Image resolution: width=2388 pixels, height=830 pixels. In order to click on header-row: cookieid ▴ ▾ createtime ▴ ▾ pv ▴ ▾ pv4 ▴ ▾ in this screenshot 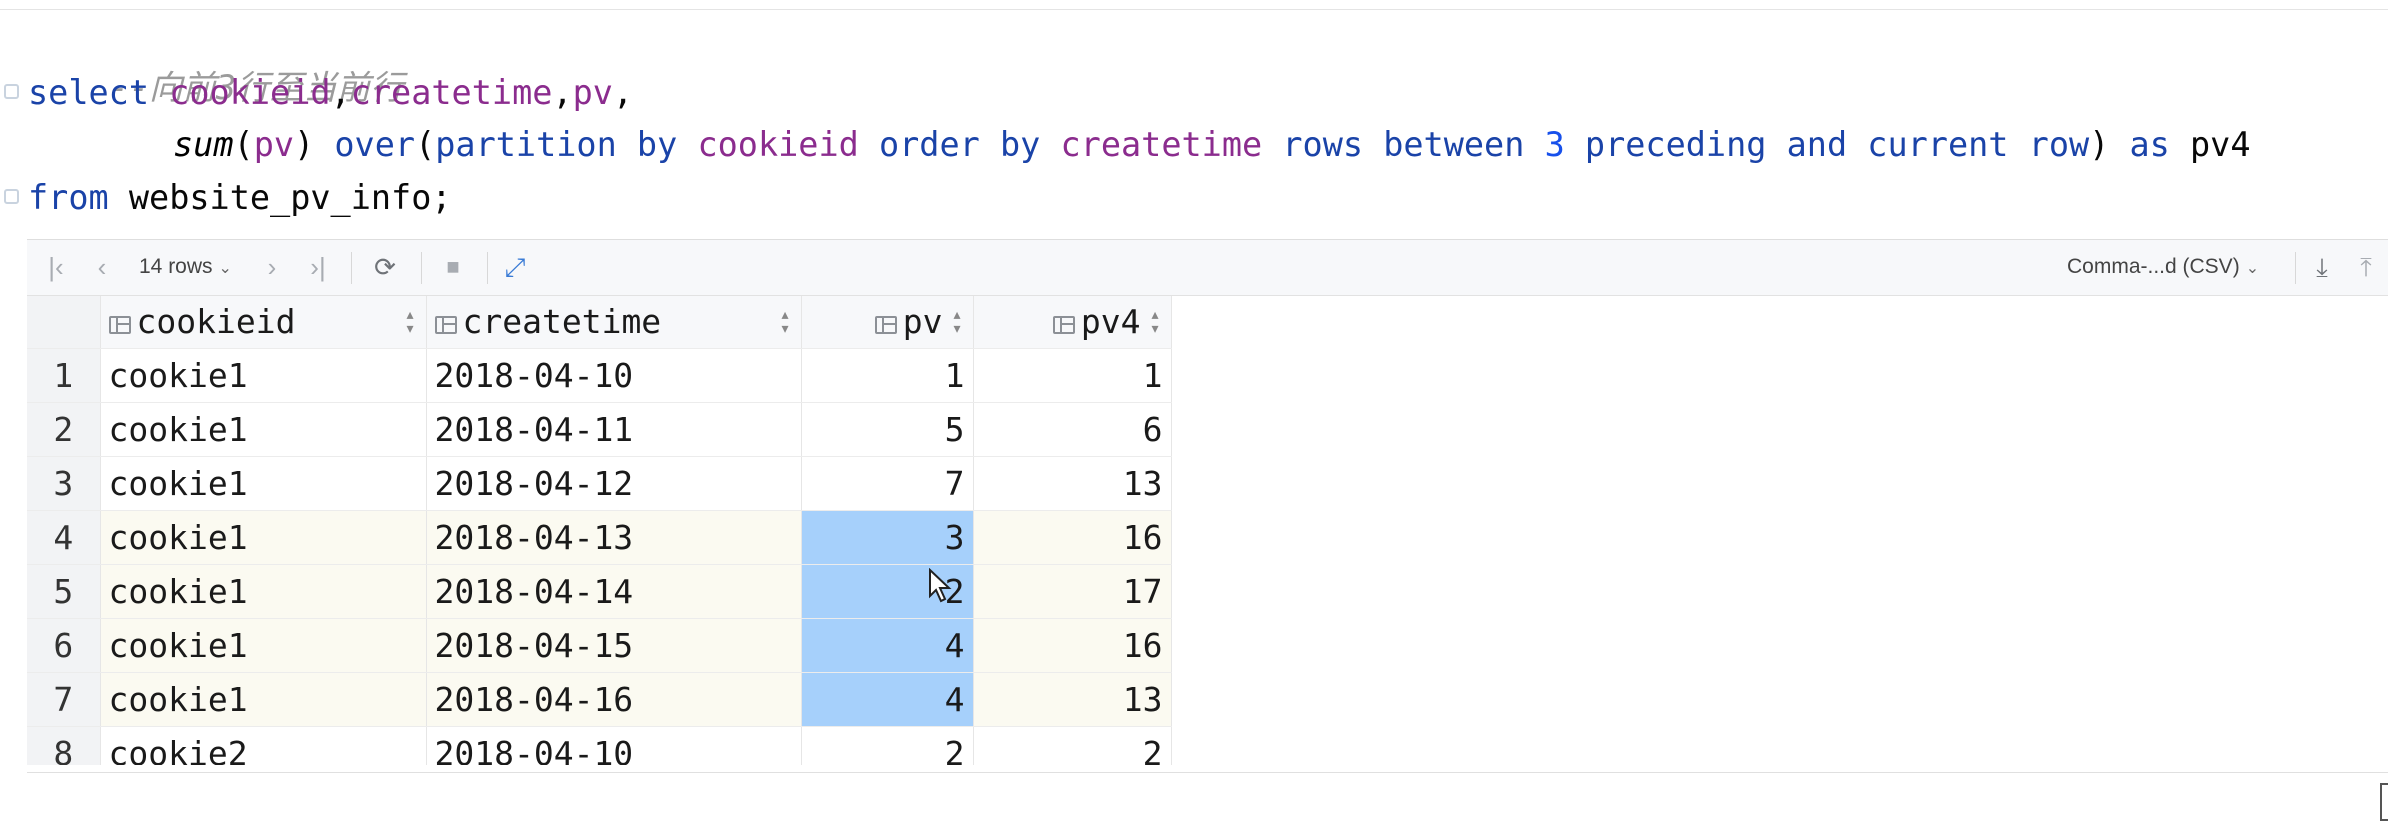, I will do `click(599, 322)`.